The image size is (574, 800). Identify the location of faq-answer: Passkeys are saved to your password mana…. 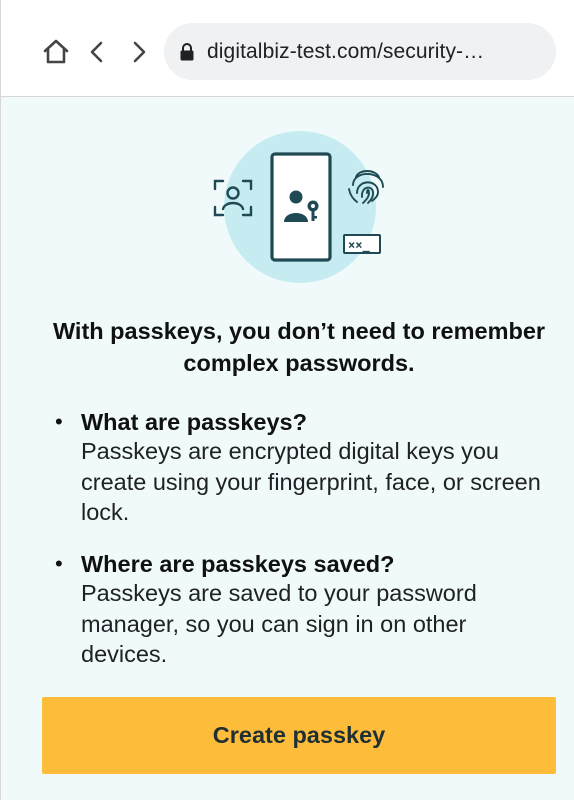
(279, 623).